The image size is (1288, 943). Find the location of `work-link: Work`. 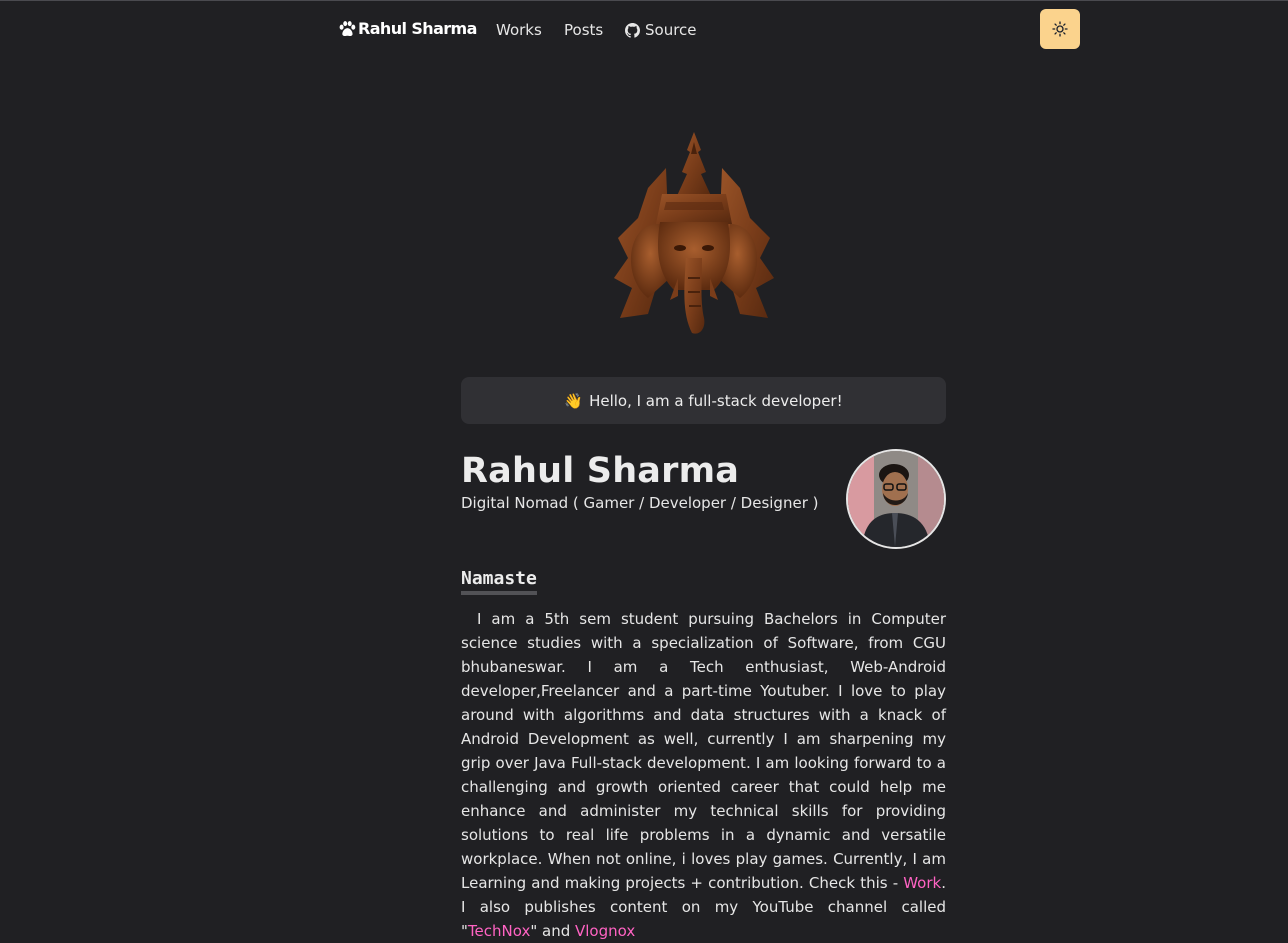

work-link: Work is located at coordinates (922, 883).